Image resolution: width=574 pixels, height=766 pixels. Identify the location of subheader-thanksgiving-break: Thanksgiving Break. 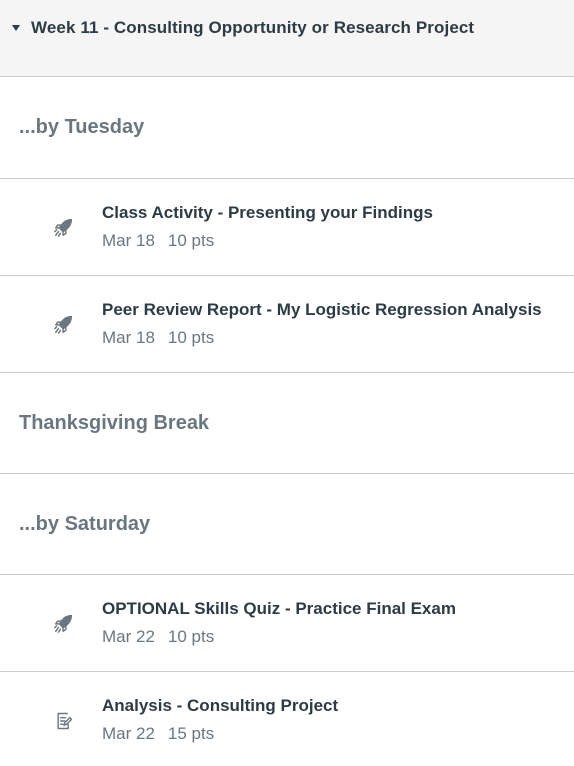
(287, 423).